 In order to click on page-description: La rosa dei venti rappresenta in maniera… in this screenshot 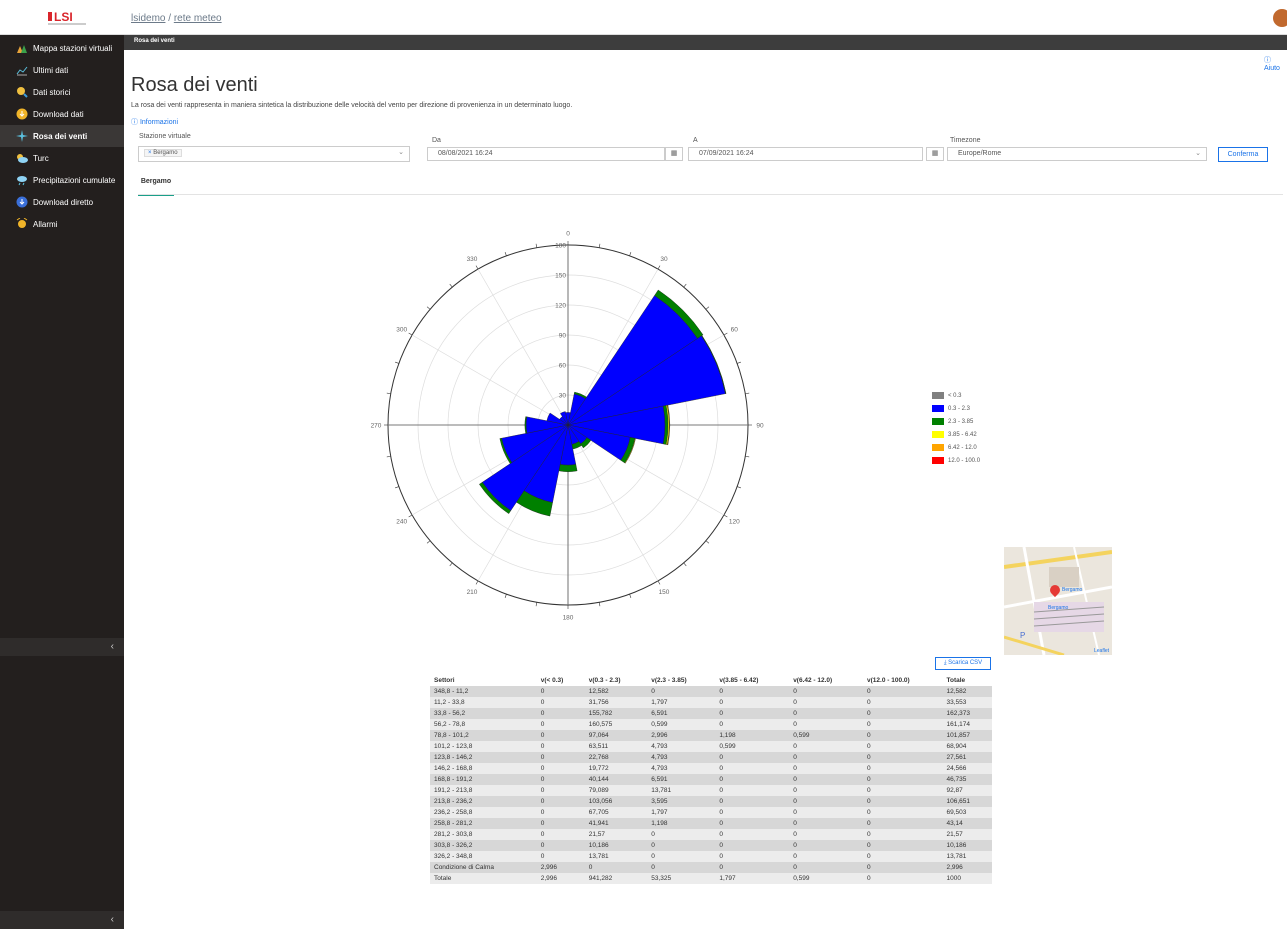, I will do `click(352, 105)`.